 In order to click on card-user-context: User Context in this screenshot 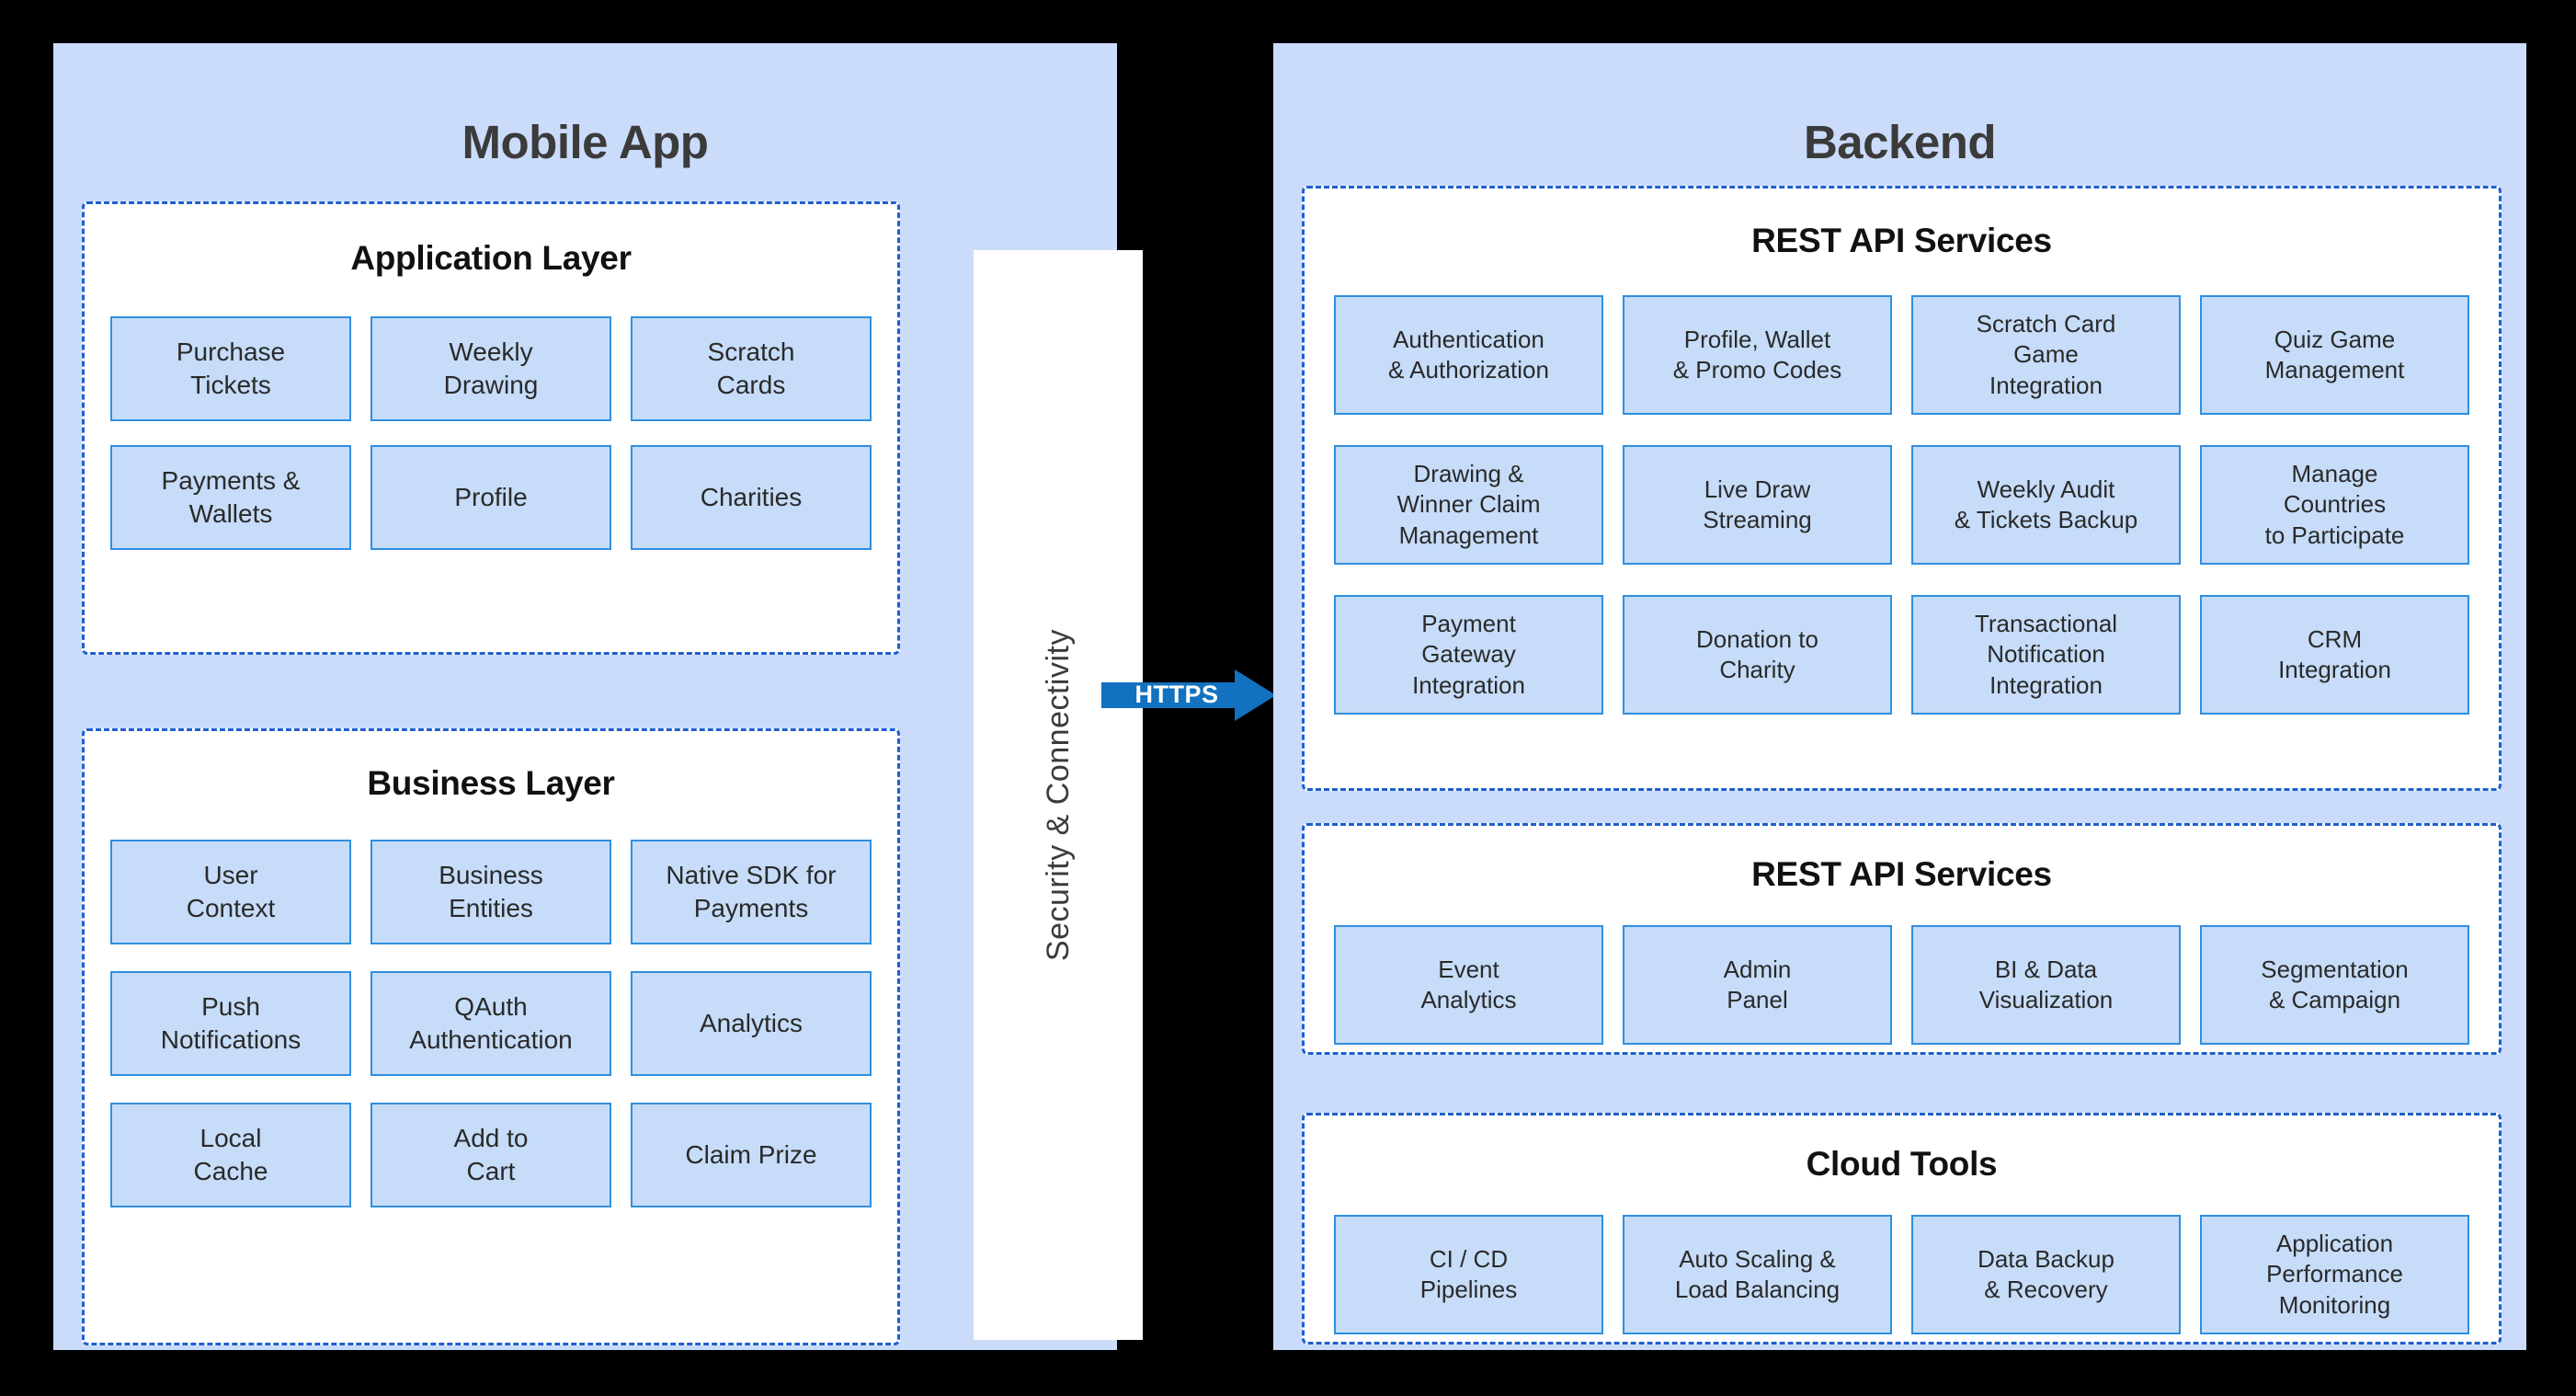, I will do `click(230, 892)`.